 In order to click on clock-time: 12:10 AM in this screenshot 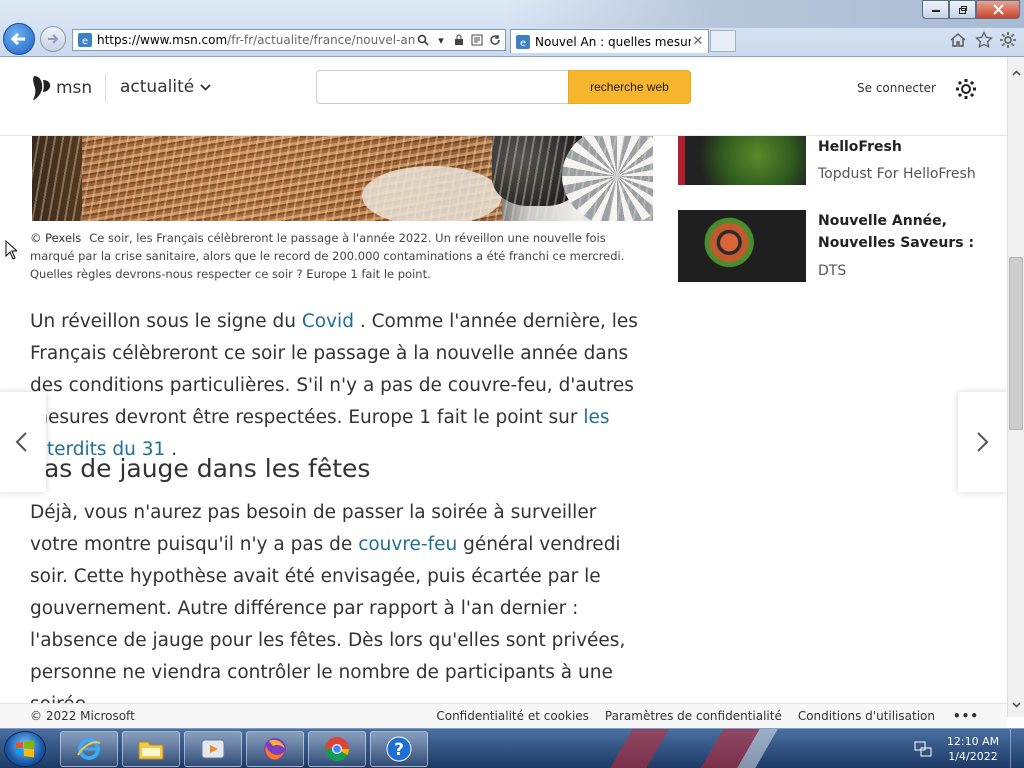, I will do `click(973, 741)`.